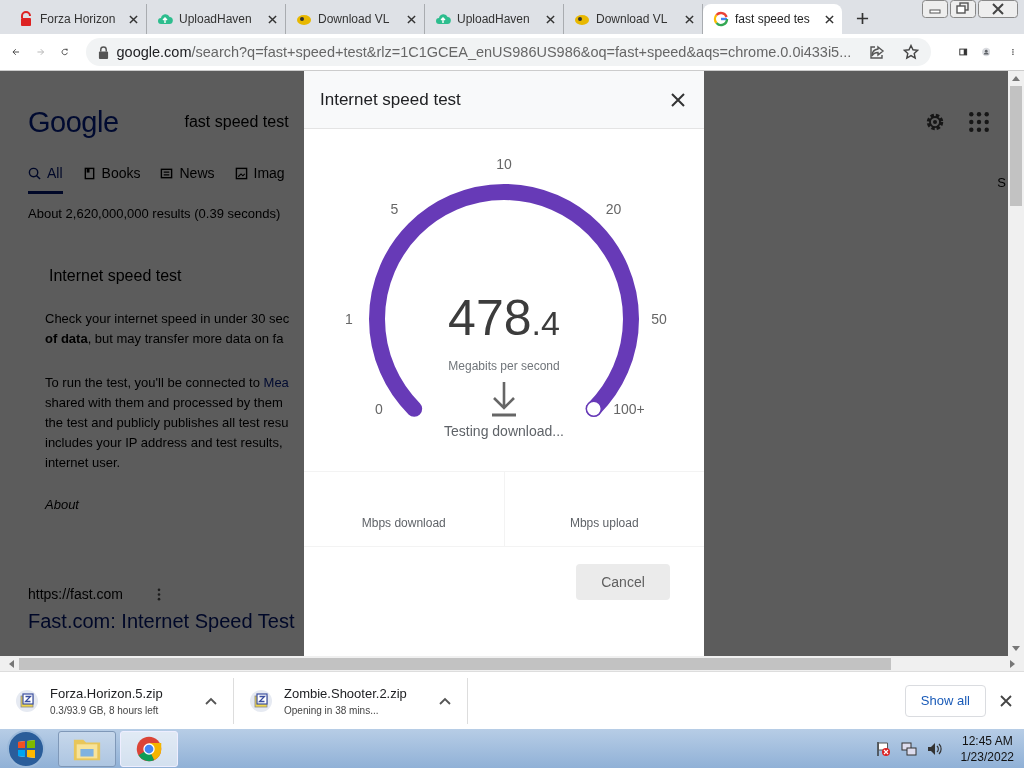 Image resolution: width=1024 pixels, height=768 pixels. Describe the element at coordinates (882, 749) in the screenshot. I see `flag-alert-icon` at that location.